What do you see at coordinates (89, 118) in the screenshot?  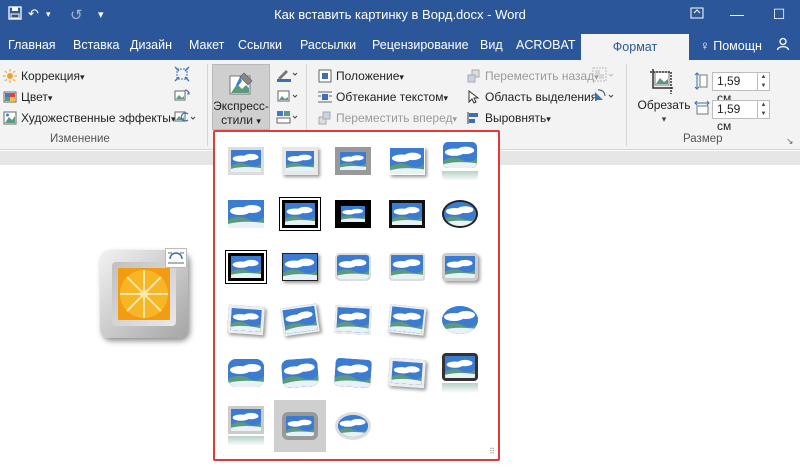 I see `artistic-effects-button: Художественные эффекты▾` at bounding box center [89, 118].